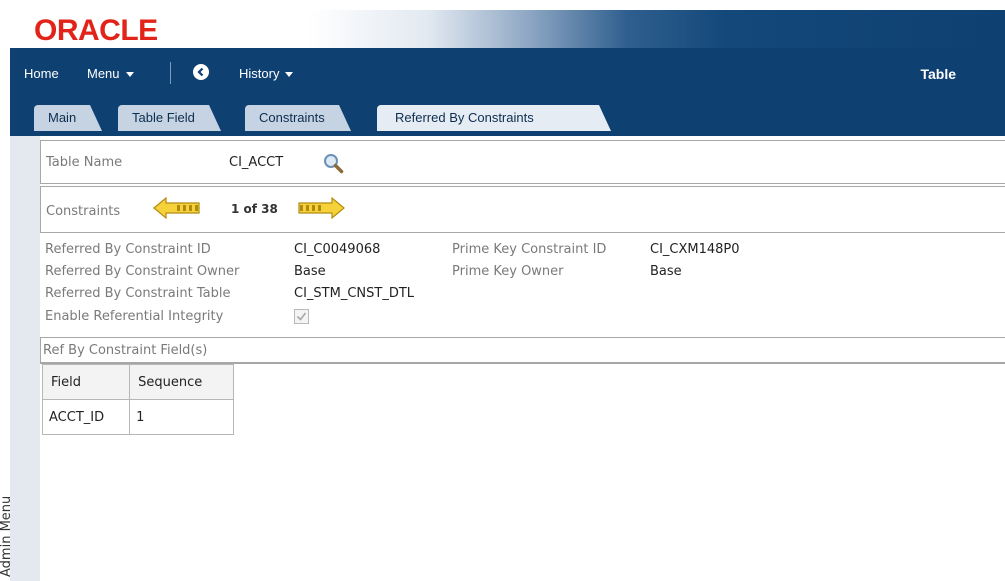 This screenshot has width=1005, height=581. Describe the element at coordinates (103, 73) in the screenshot. I see `menu-label: Menu` at that location.